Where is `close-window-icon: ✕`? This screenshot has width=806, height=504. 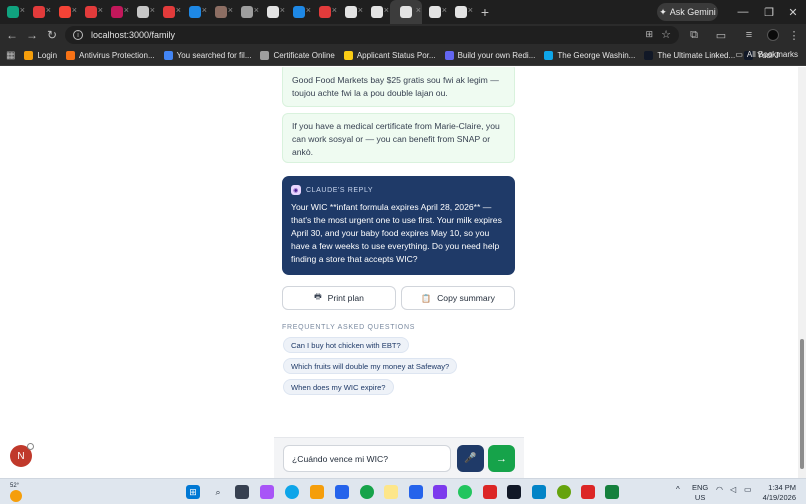 close-window-icon: ✕ is located at coordinates (793, 12).